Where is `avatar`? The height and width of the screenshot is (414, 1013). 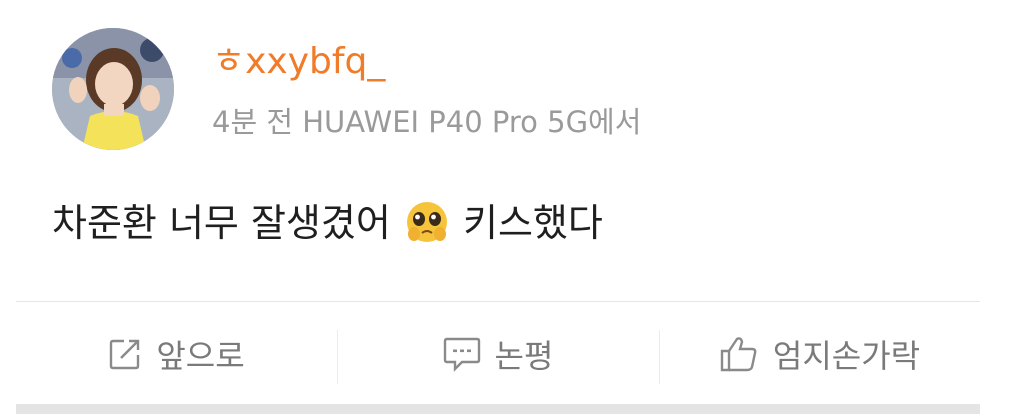 avatar is located at coordinates (113, 89).